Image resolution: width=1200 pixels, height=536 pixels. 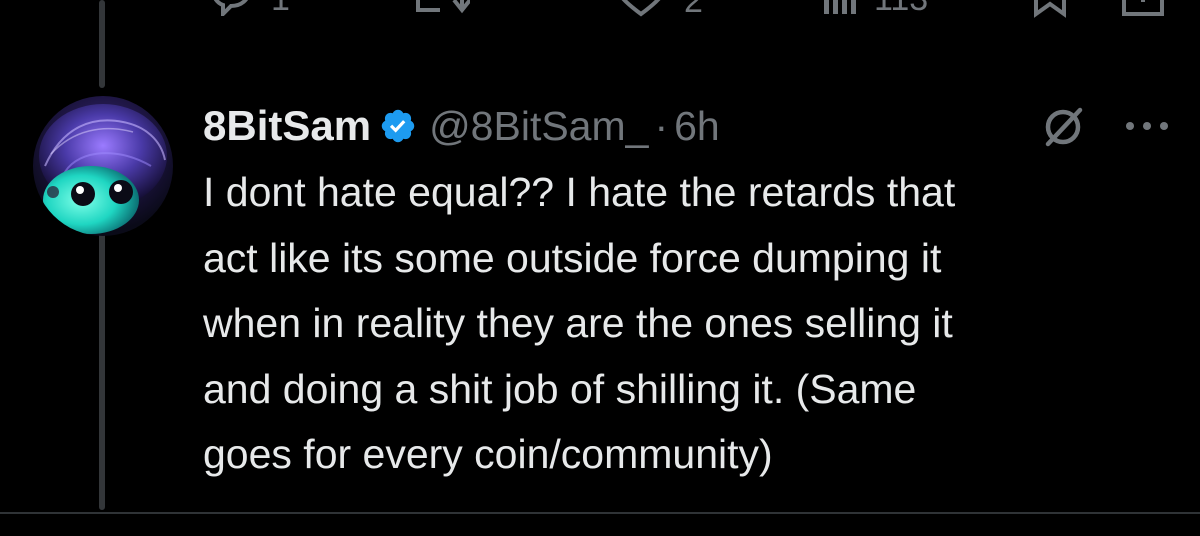 I want to click on avatar, so click(x=103, y=166).